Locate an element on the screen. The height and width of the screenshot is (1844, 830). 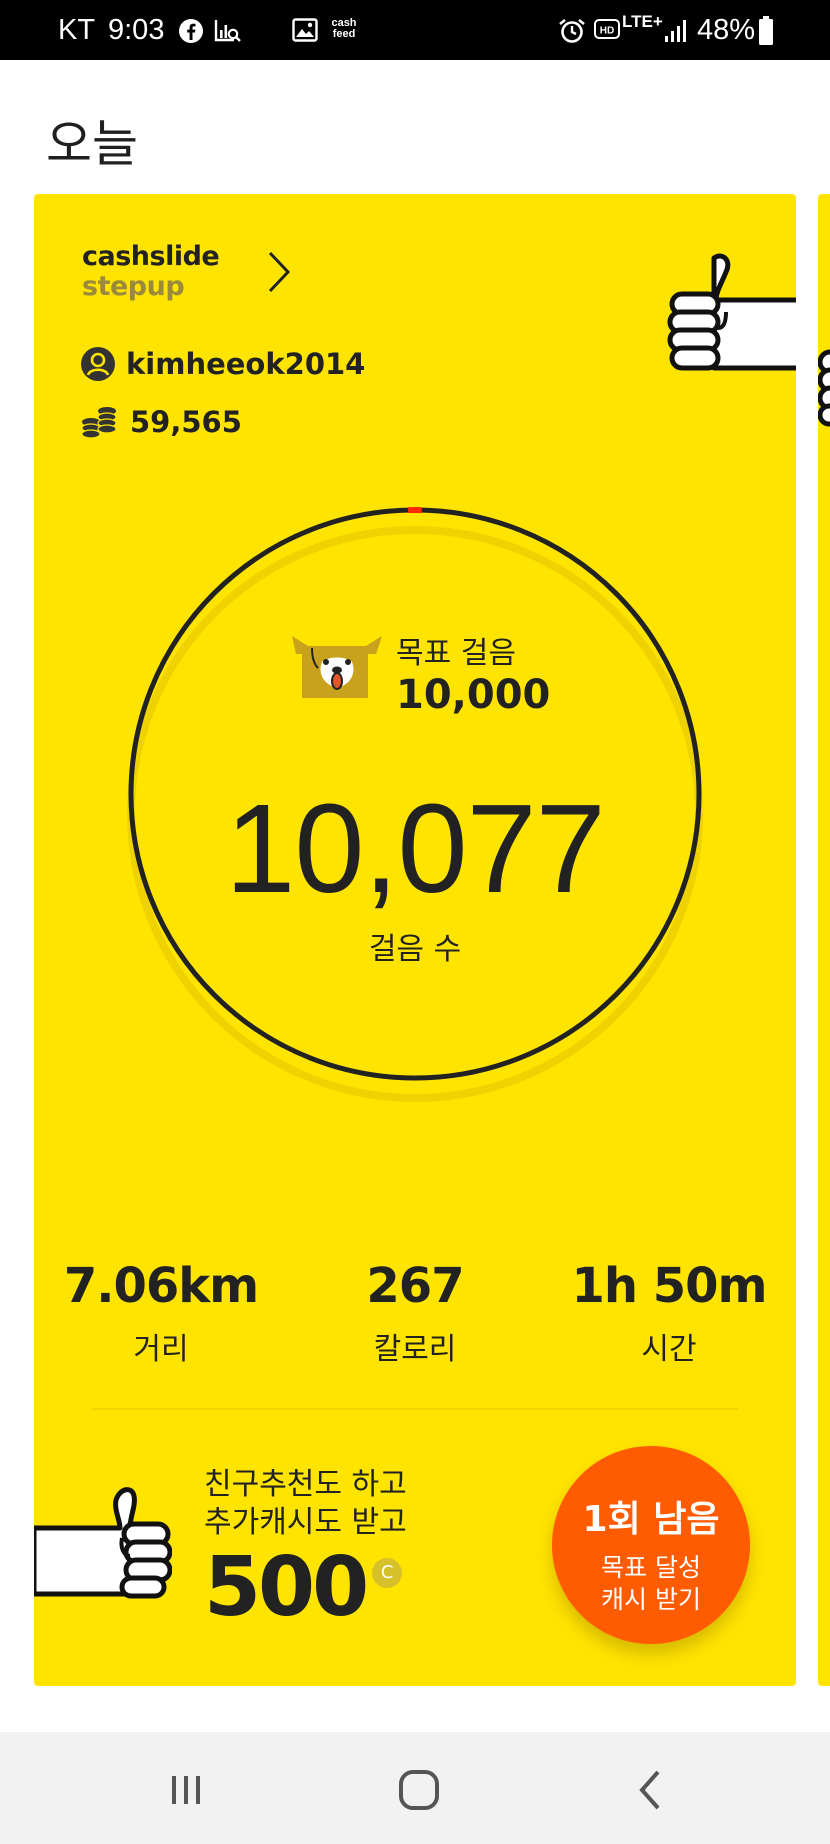
status-bar: KT 9:03 cash feed HD LTE+ 48% is located at coordinates (415, 30).